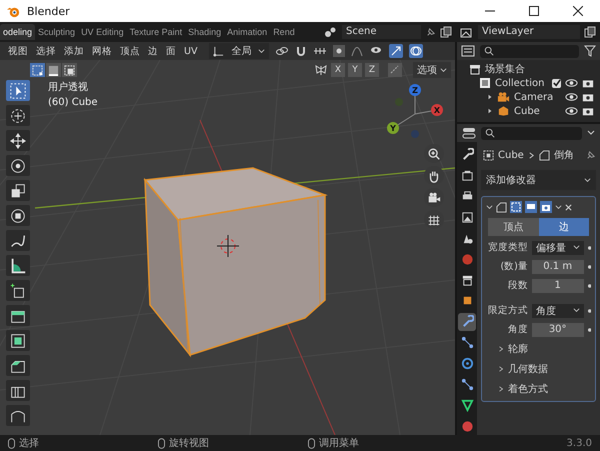  I want to click on options-dropdown: 选项, so click(432, 70).